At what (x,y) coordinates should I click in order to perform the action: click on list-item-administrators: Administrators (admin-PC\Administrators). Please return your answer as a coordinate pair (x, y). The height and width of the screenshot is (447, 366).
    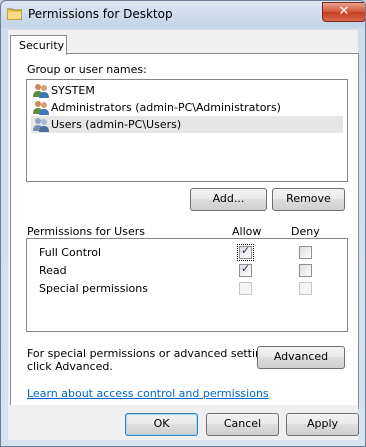
    Looking at the image, I should click on (187, 107).